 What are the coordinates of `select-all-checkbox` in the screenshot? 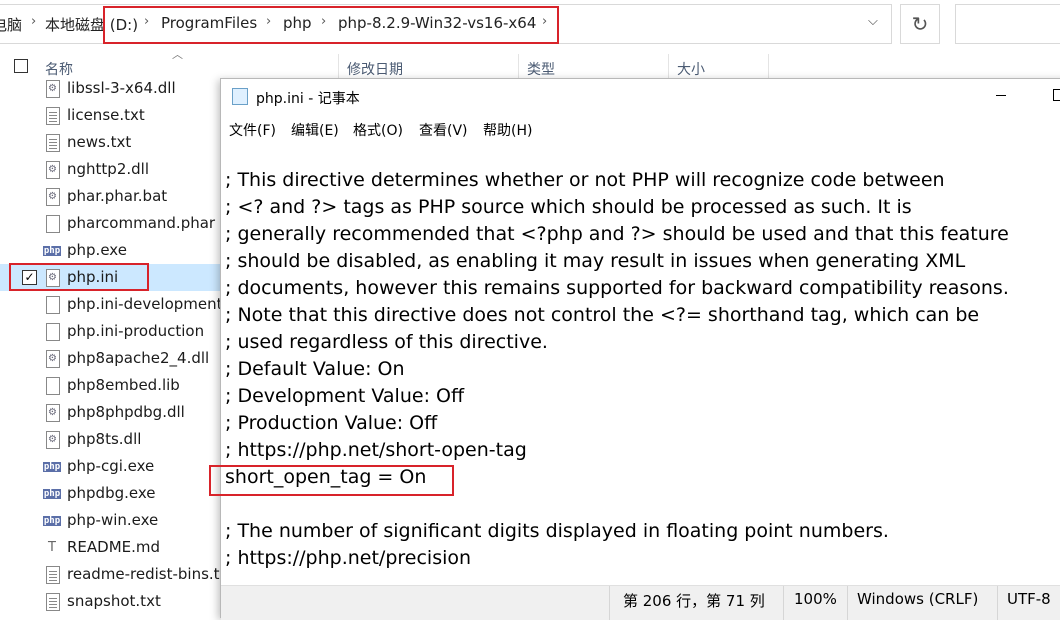 It's located at (21, 66).